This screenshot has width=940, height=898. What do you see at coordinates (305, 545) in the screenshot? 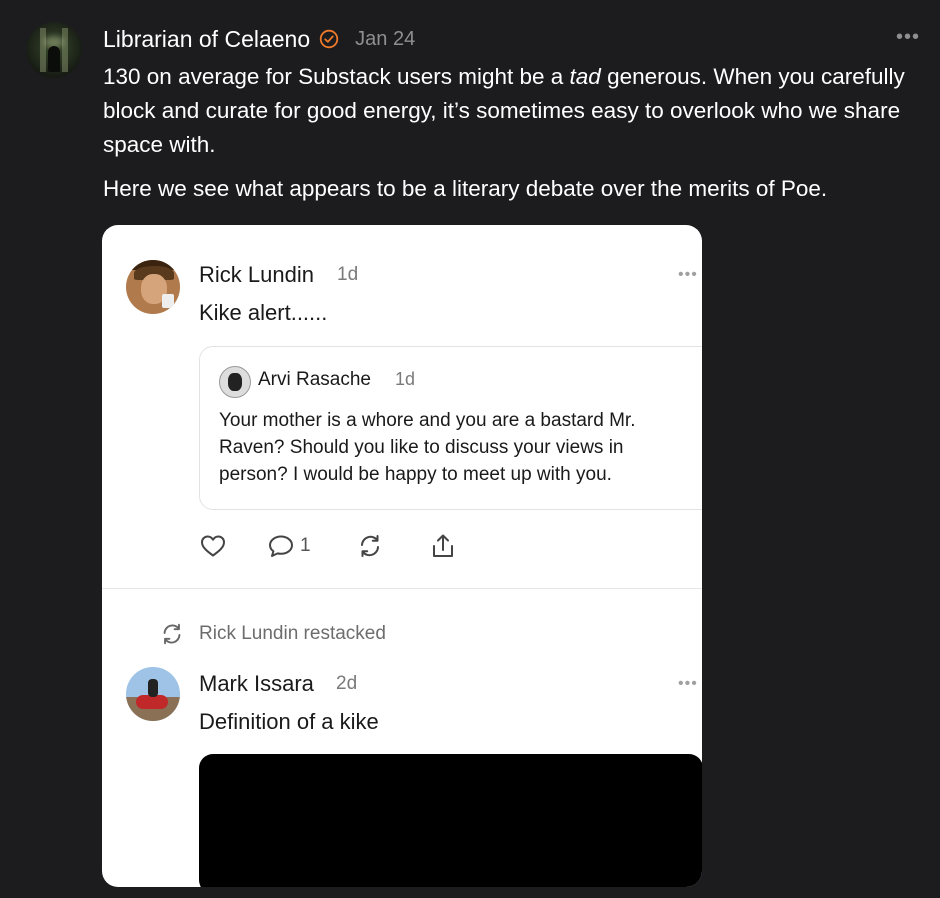
I see `comment-count: 1` at bounding box center [305, 545].